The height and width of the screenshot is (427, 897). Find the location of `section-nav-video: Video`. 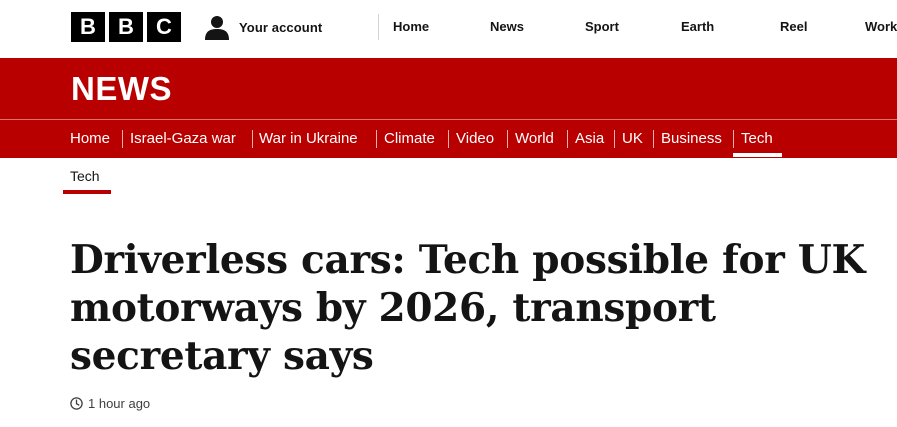

section-nav-video: Video is located at coordinates (475, 139).